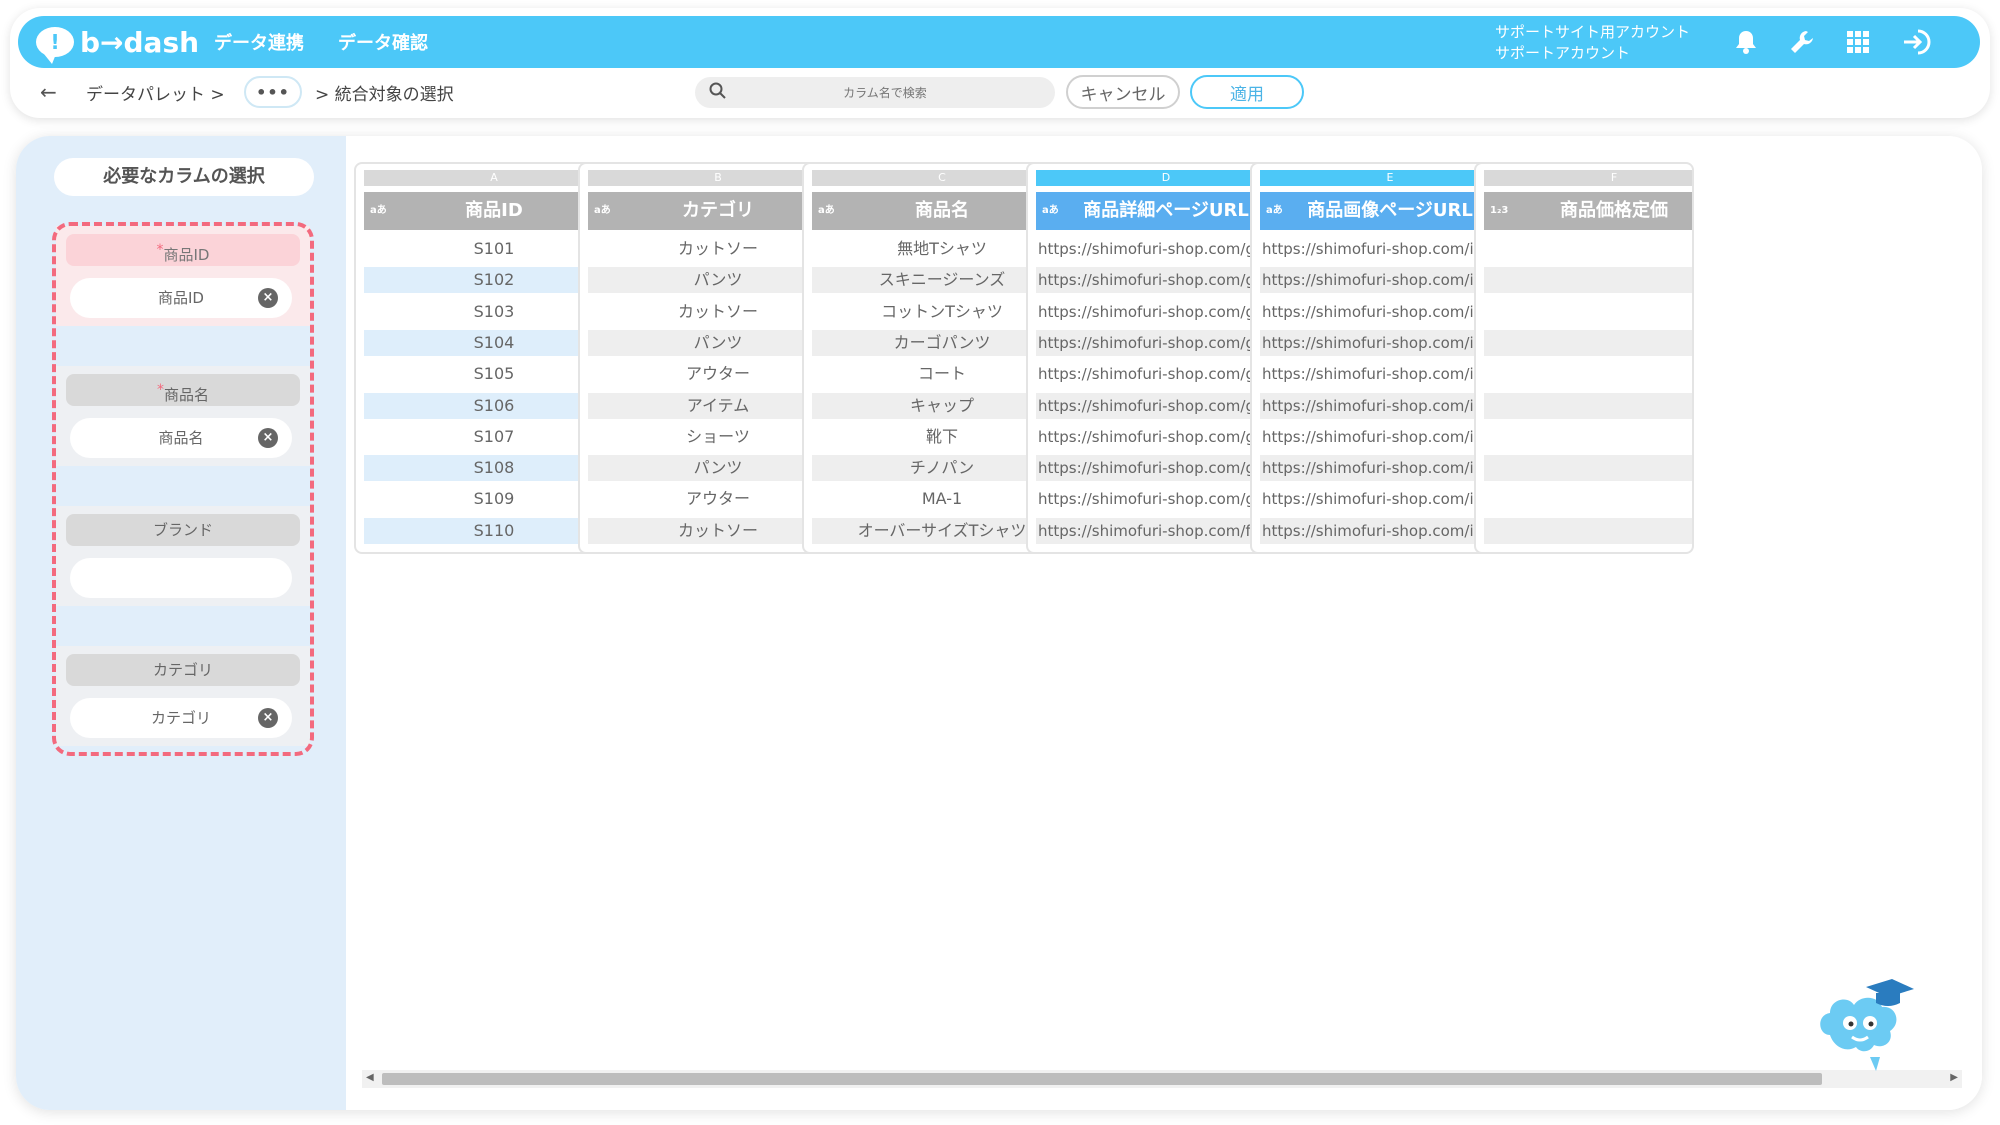 The height and width of the screenshot is (1125, 2000). What do you see at coordinates (183, 489) in the screenshot?
I see `required-columns-highlight` at bounding box center [183, 489].